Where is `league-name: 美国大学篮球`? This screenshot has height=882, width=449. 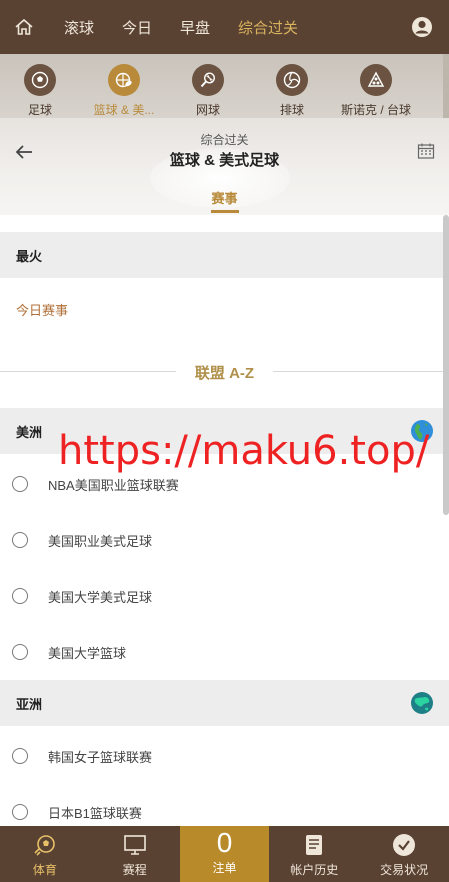
league-name: 美国大学篮球 is located at coordinates (87, 653).